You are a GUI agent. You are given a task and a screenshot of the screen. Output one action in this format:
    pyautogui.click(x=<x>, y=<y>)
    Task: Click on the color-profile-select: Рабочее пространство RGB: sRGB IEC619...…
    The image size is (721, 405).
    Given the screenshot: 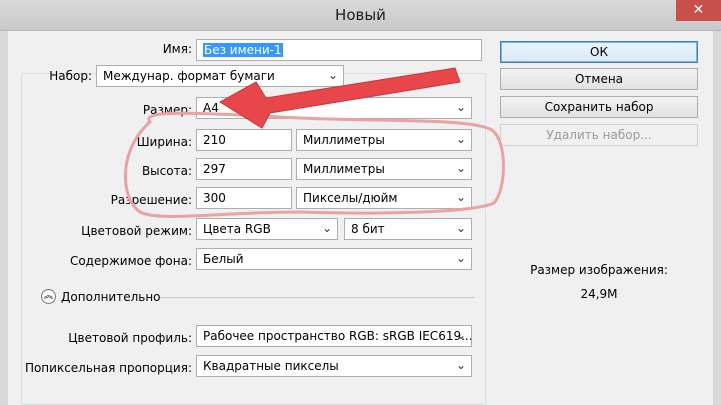 What is the action you would take?
    pyautogui.click(x=334, y=336)
    